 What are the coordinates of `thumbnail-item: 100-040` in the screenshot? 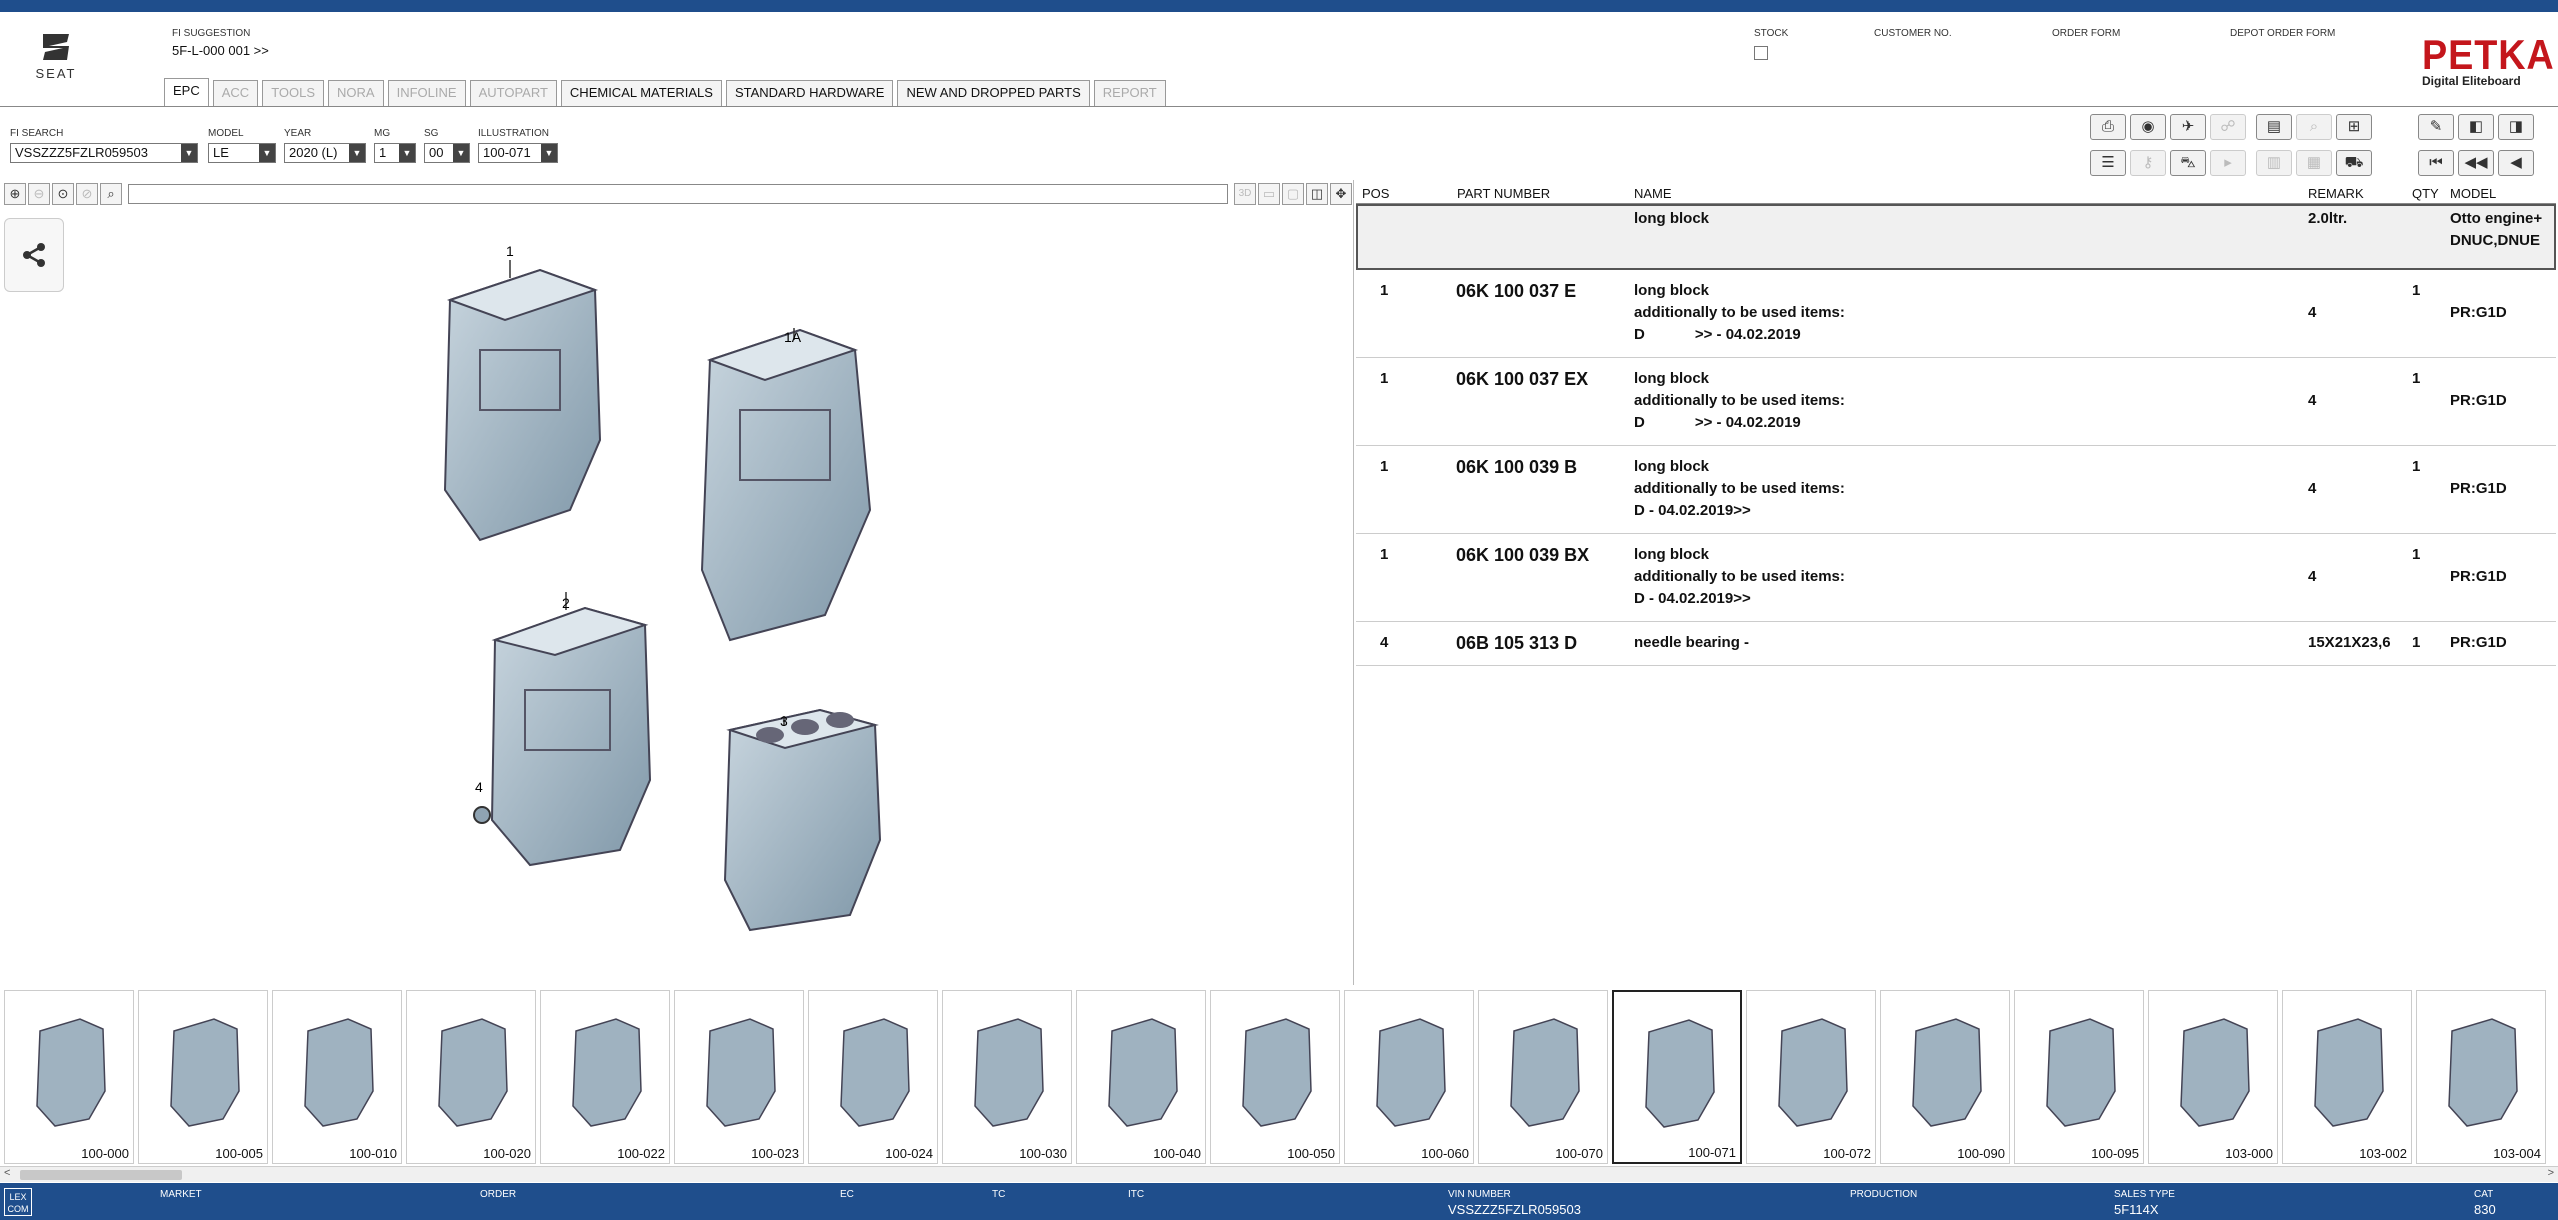 It's located at (1141, 1077).